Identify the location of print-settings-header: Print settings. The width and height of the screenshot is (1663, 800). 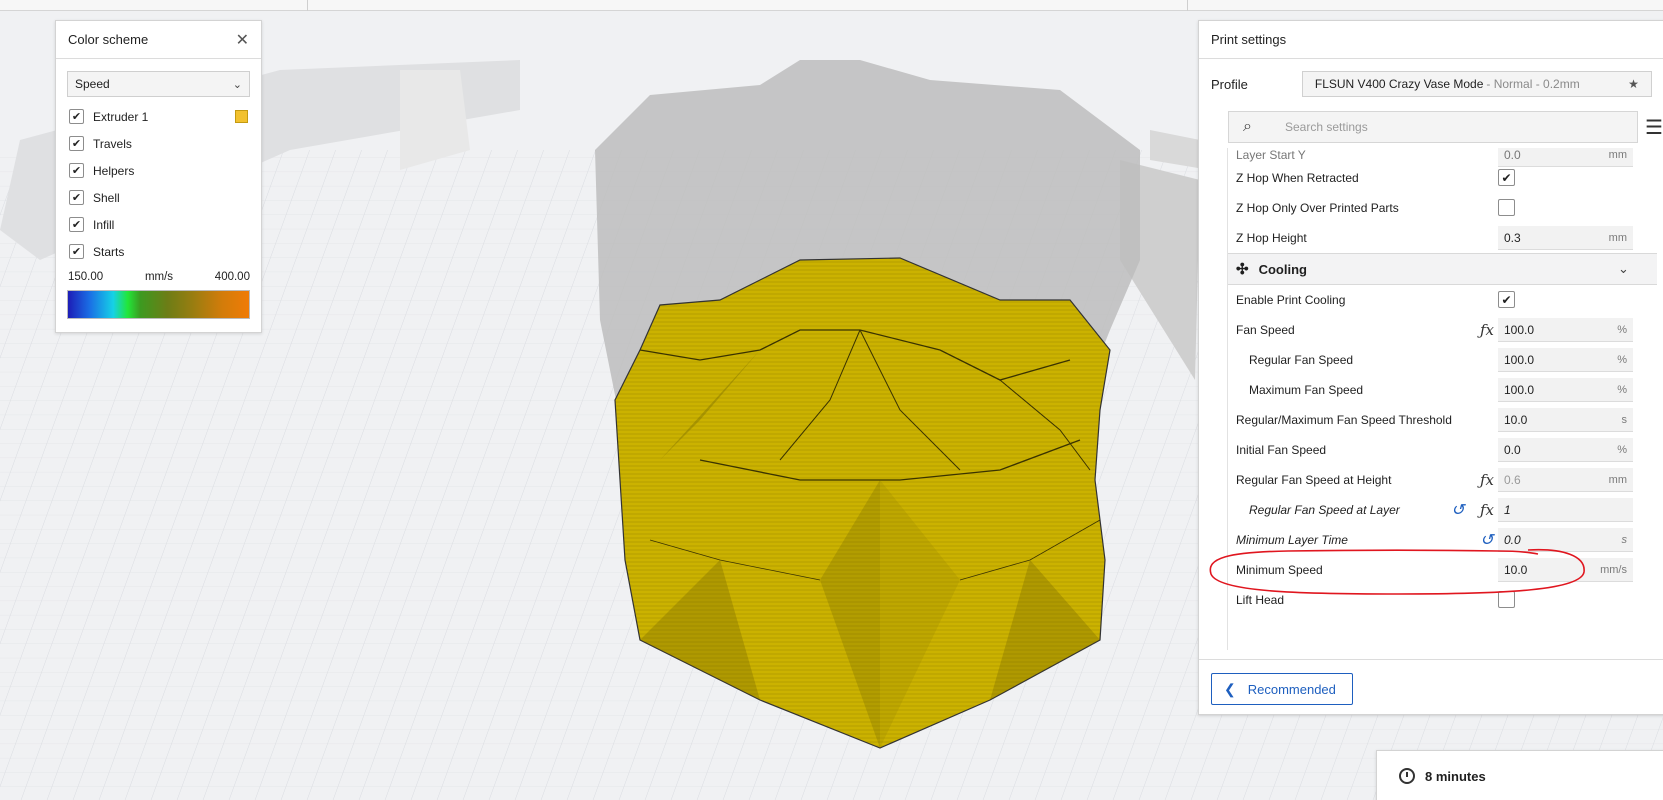
(1431, 40).